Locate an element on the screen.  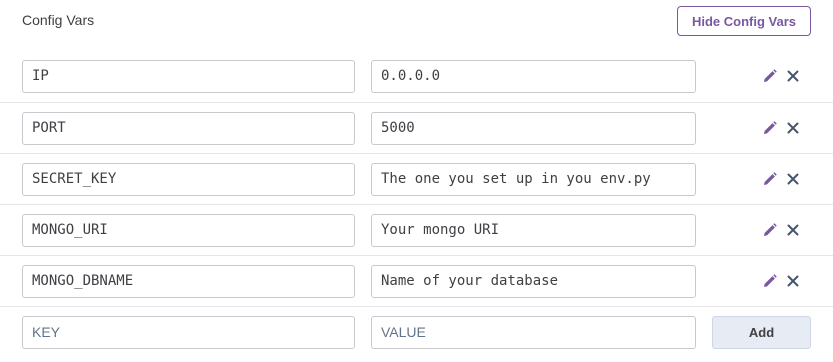
new-key-input is located at coordinates (188, 332).